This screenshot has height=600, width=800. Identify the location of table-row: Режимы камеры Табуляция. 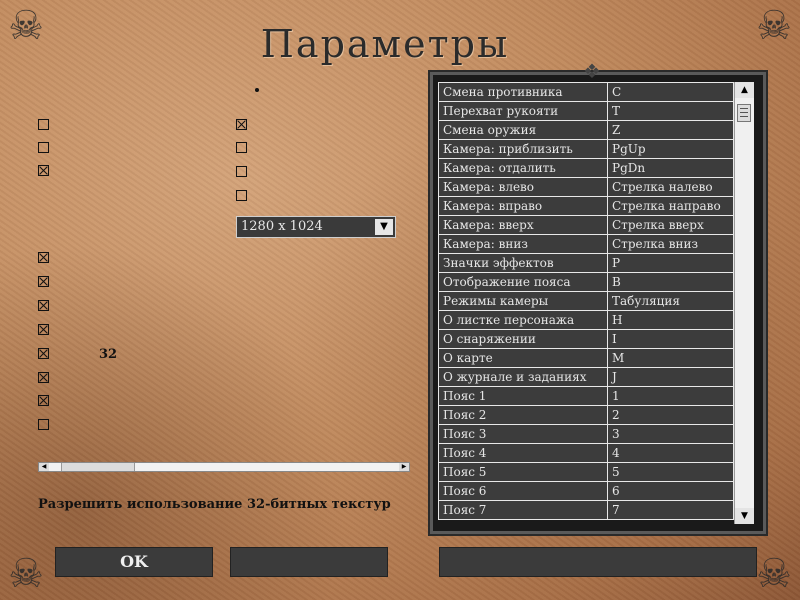
(586, 301).